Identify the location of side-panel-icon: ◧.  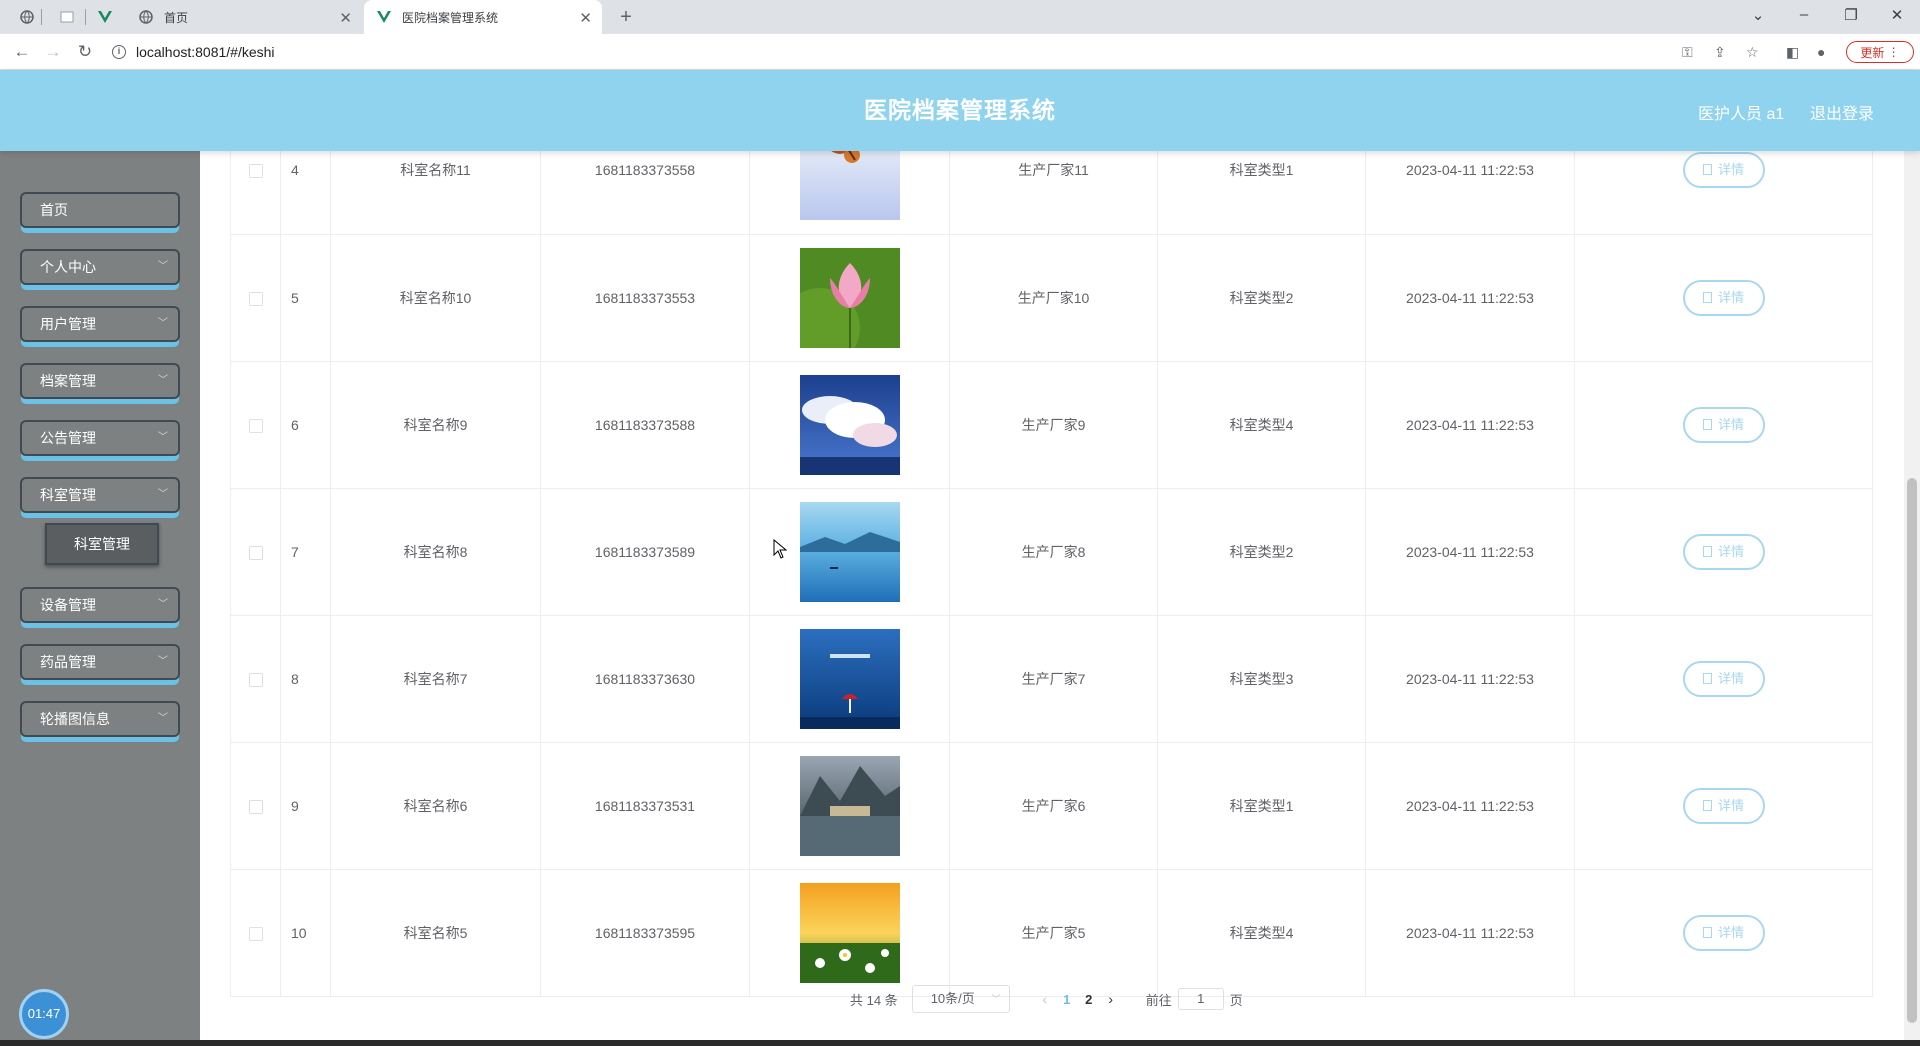
(1792, 52).